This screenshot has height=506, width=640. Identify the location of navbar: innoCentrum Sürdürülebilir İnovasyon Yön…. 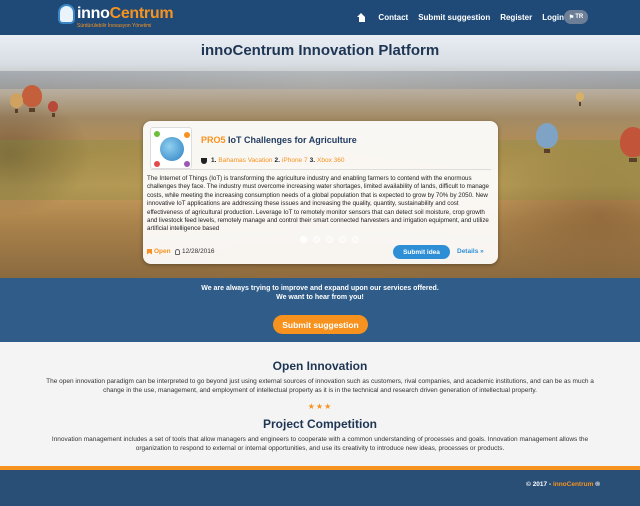
(320, 17).